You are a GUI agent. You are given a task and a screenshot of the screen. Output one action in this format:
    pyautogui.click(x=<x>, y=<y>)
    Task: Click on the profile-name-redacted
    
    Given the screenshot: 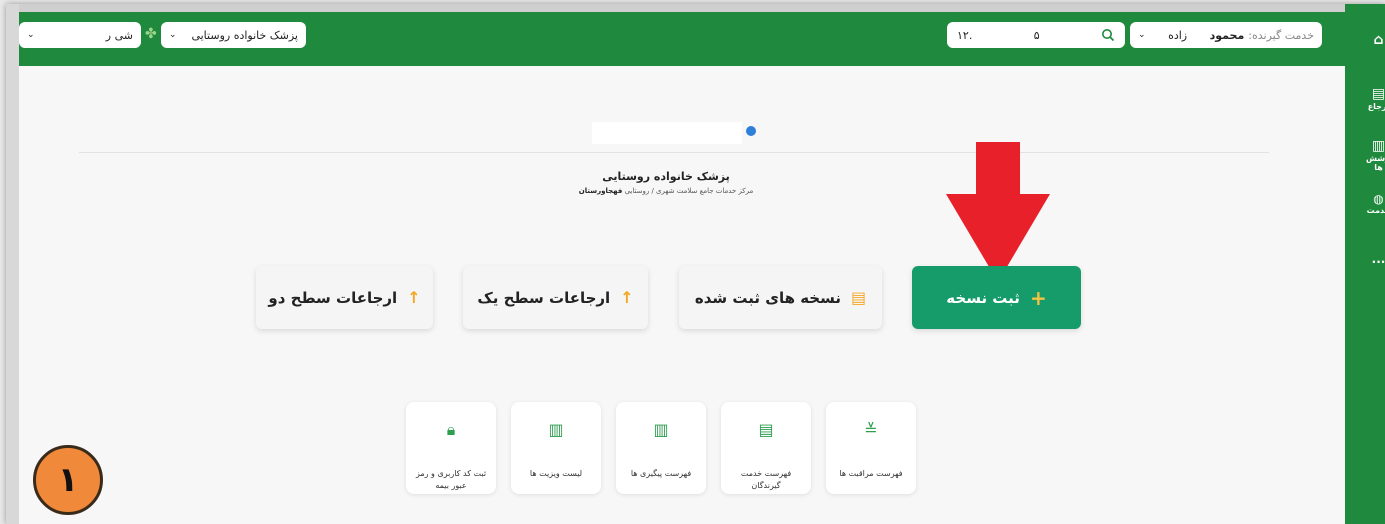 What is the action you would take?
    pyautogui.click(x=667, y=133)
    